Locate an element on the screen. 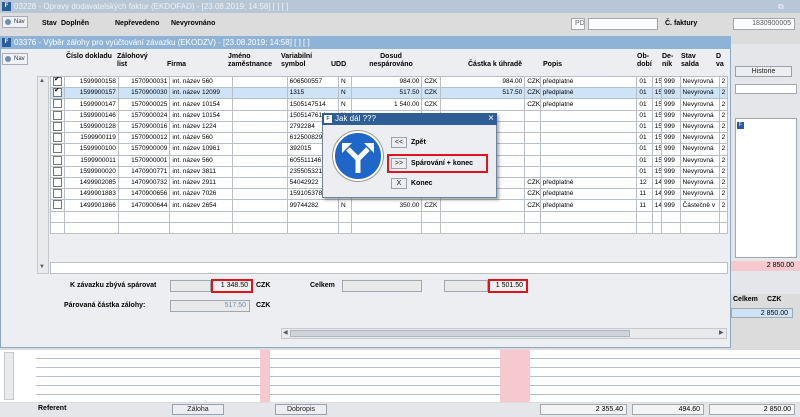 The image size is (800, 417). grid-scrollbar is located at coordinates (43, 175).